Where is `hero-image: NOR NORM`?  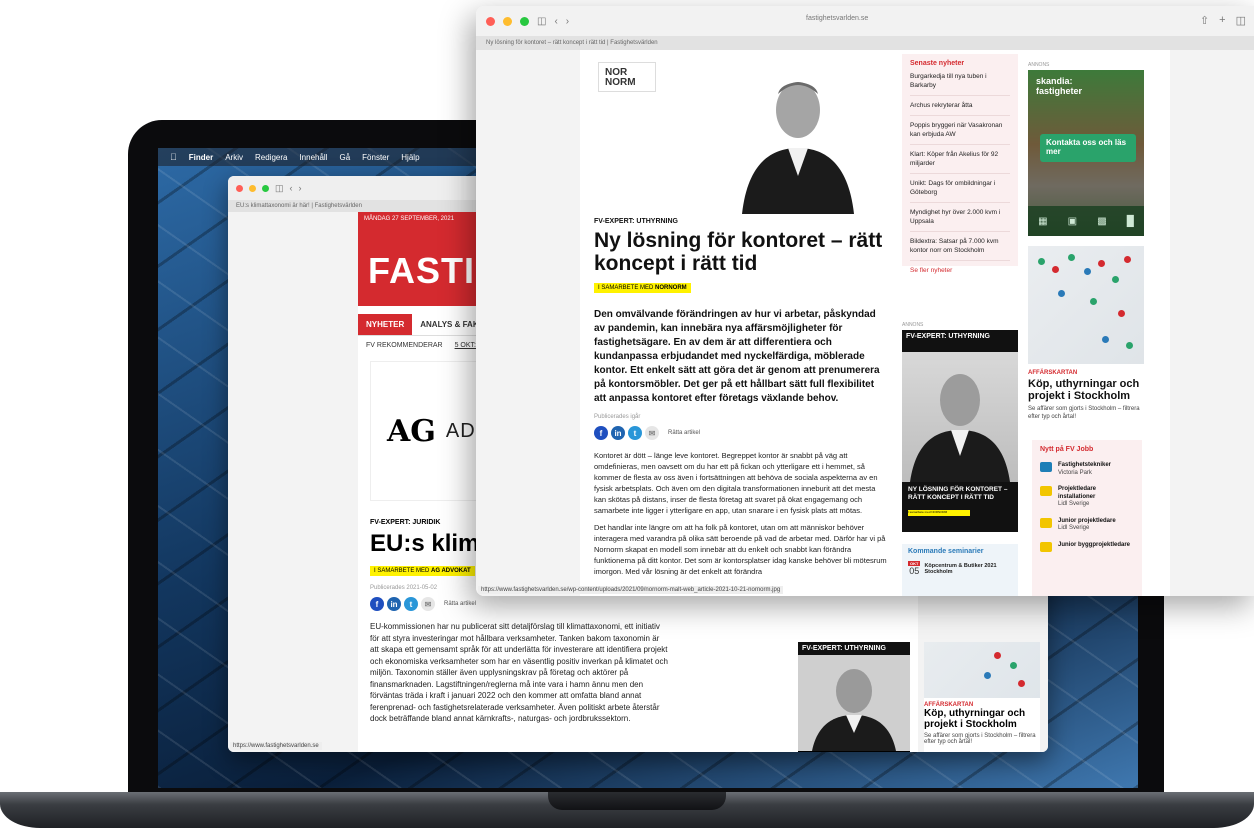
hero-image: NOR NORM is located at coordinates (736, 134).